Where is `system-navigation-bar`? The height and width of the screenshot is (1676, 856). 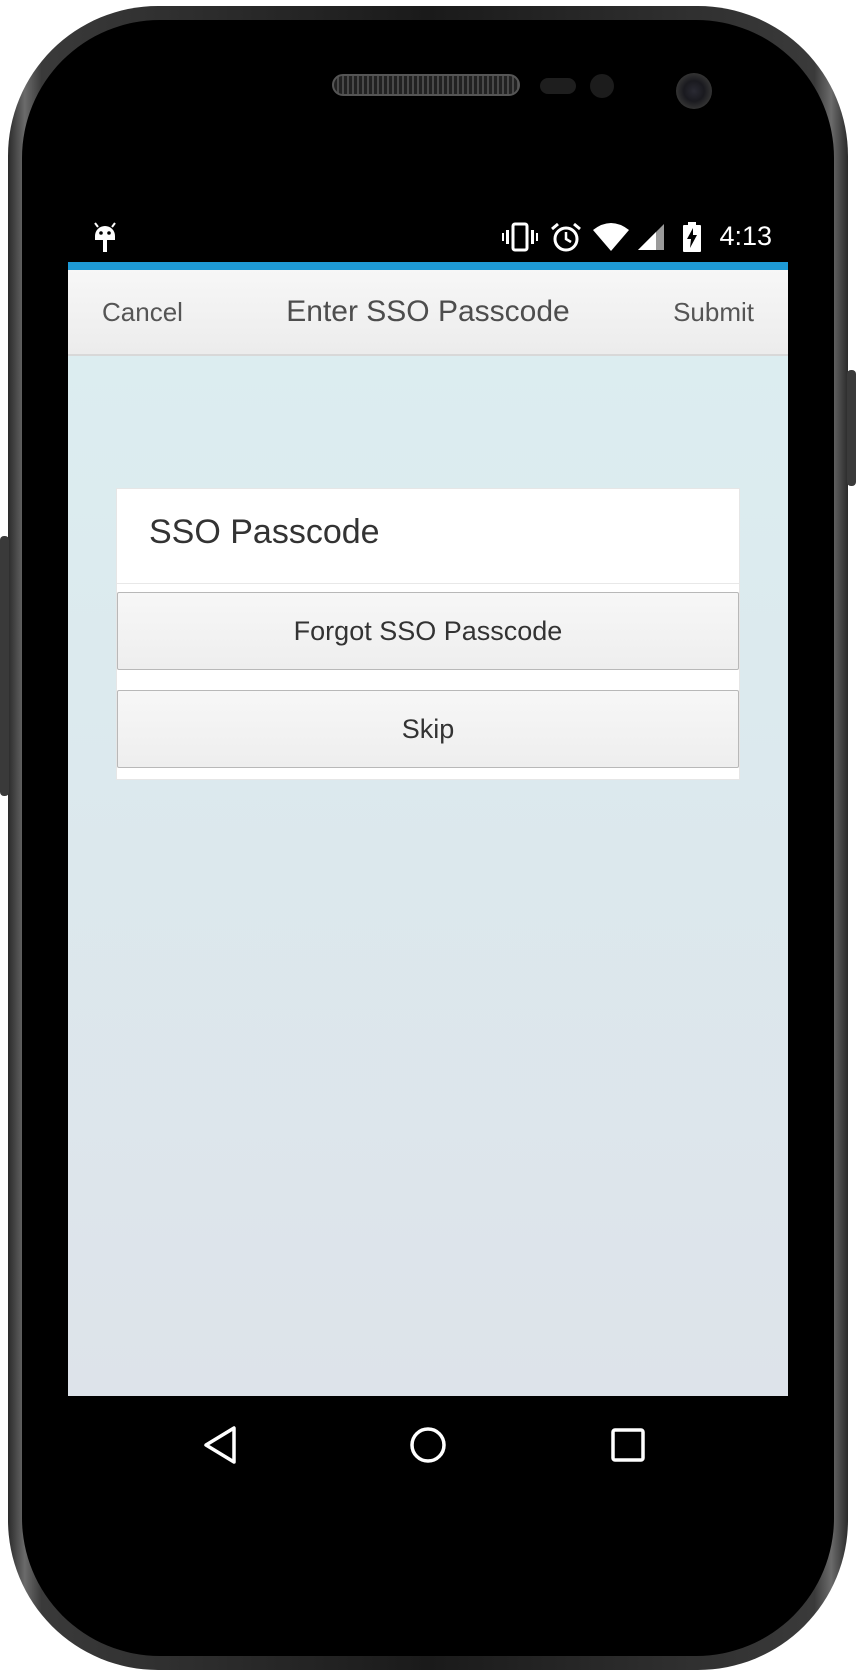
system-navigation-bar is located at coordinates (428, 1444).